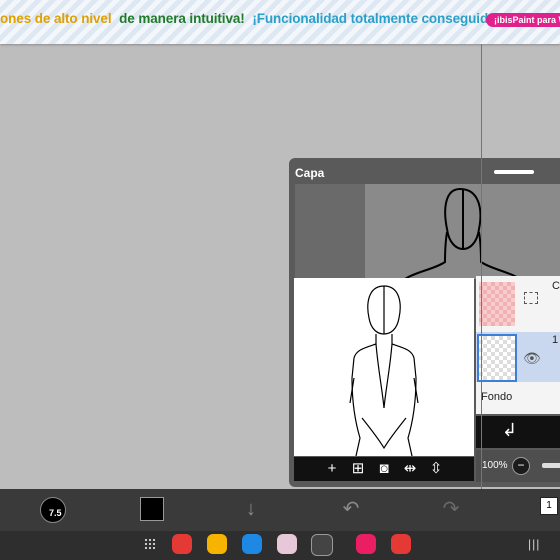  I want to click on add-layer-copy-icon: ⊞, so click(358, 469).